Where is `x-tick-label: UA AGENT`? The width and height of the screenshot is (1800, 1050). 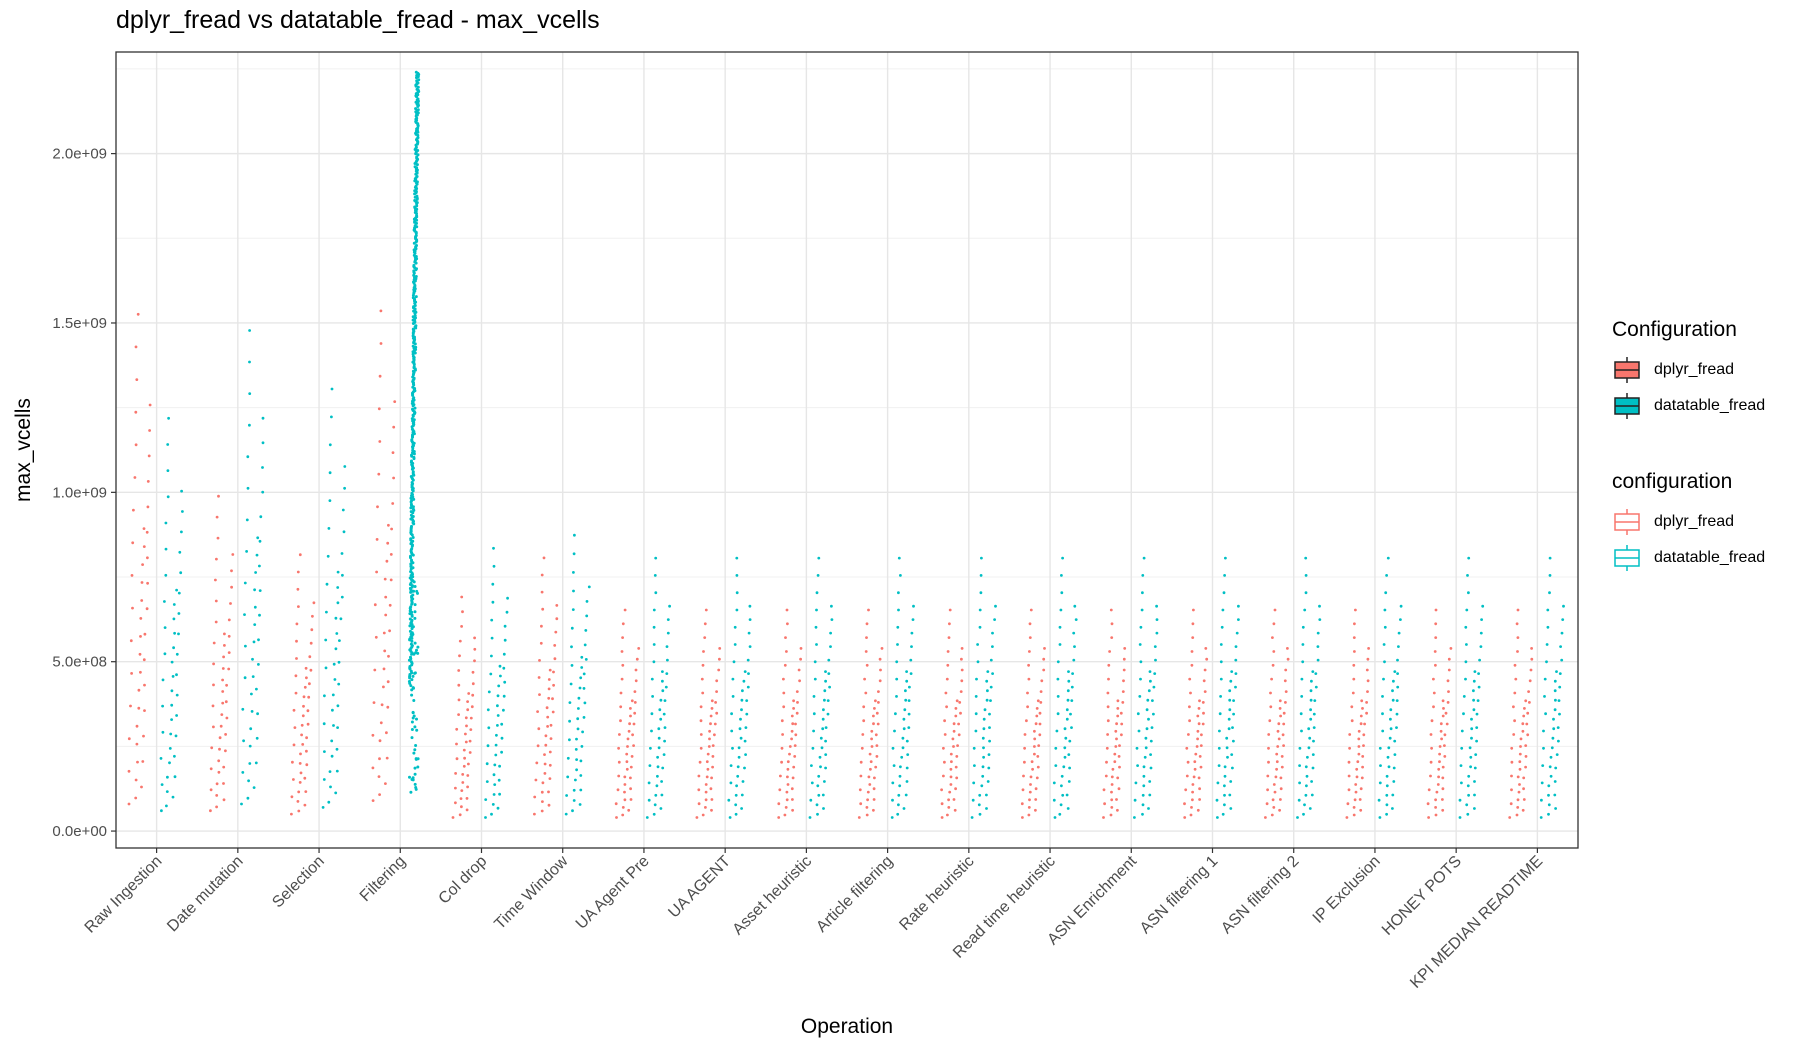
x-tick-label: UA AGENT is located at coordinates (699, 887).